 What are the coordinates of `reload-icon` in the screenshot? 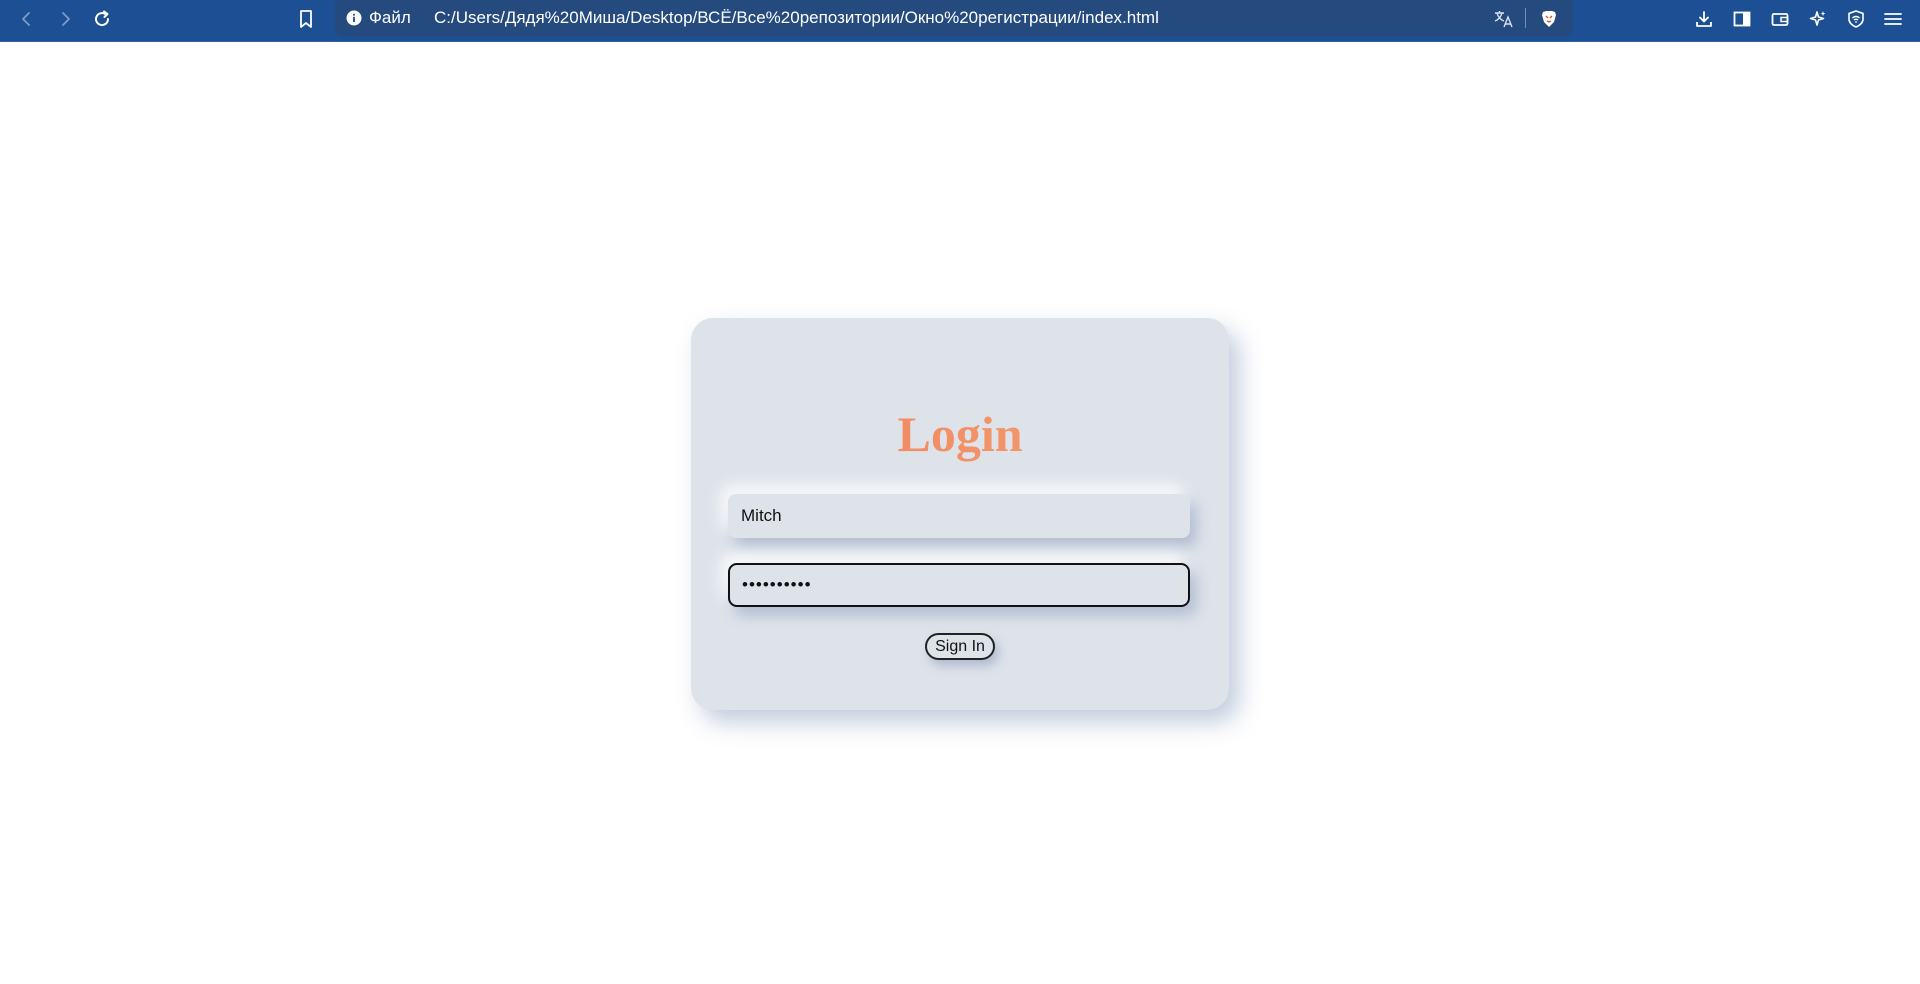 It's located at (102, 18).